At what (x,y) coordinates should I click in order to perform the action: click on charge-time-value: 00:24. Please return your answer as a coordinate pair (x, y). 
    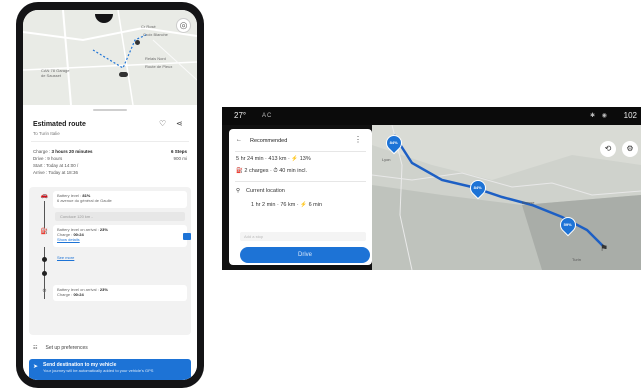
    Looking at the image, I should click on (78, 294).